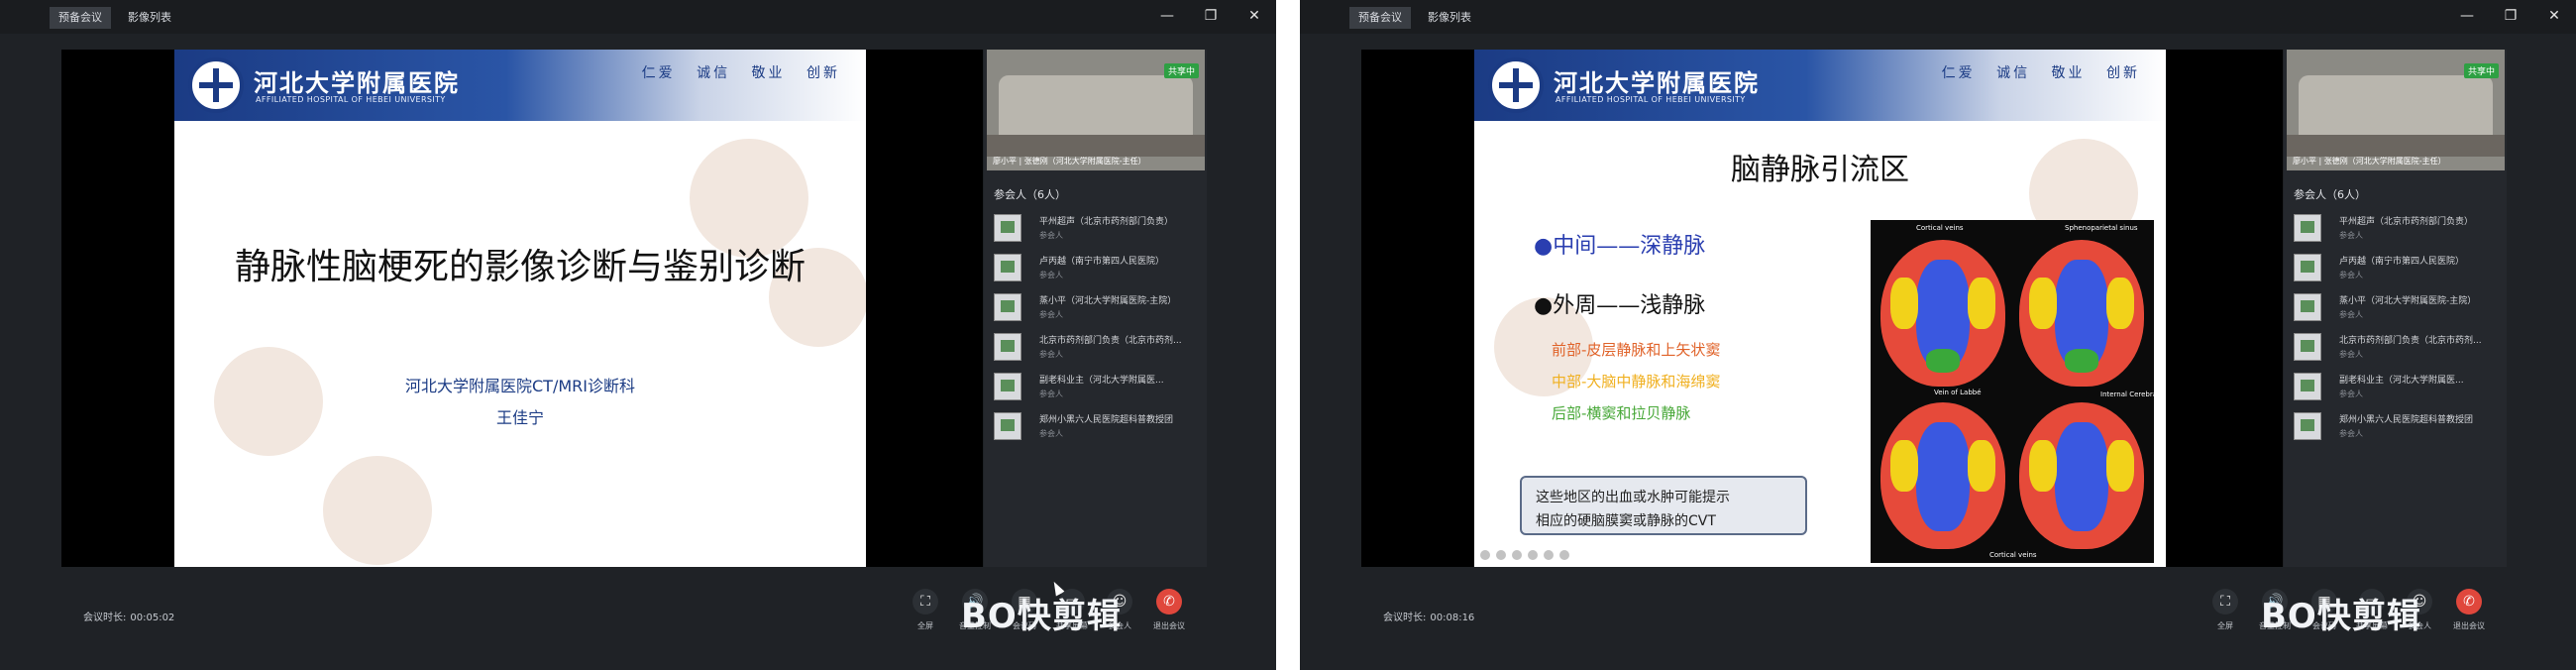 The image size is (2576, 670). Describe the element at coordinates (1636, 350) in the screenshot. I see `sub-anterior: 前部-皮层静脉和上矢状窦` at that location.